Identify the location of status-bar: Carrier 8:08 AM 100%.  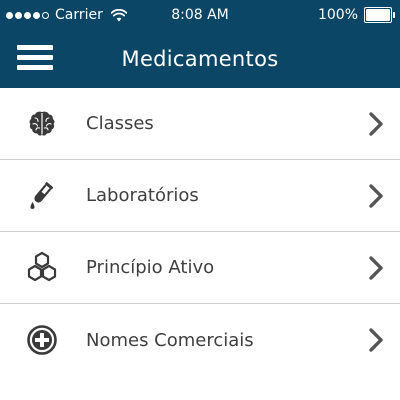
(200, 15).